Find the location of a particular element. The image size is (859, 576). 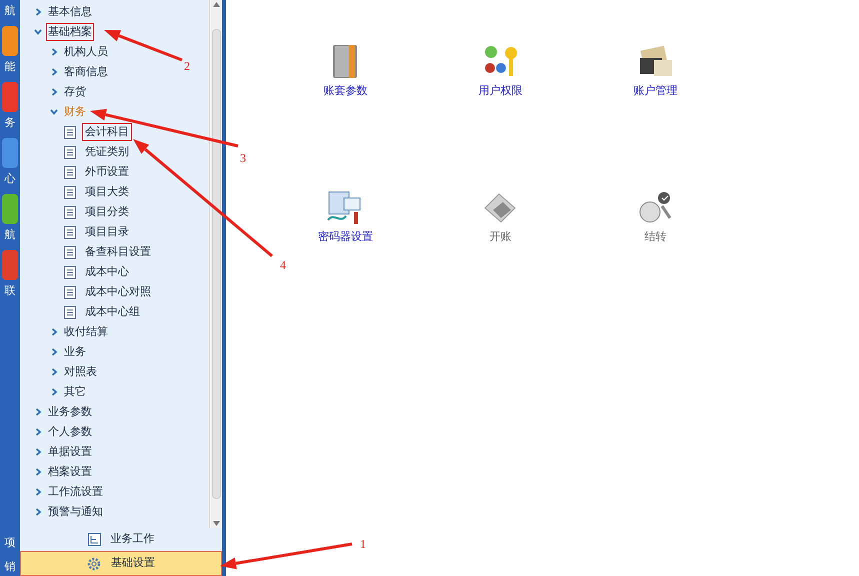

scrollbar is located at coordinates (215, 264).